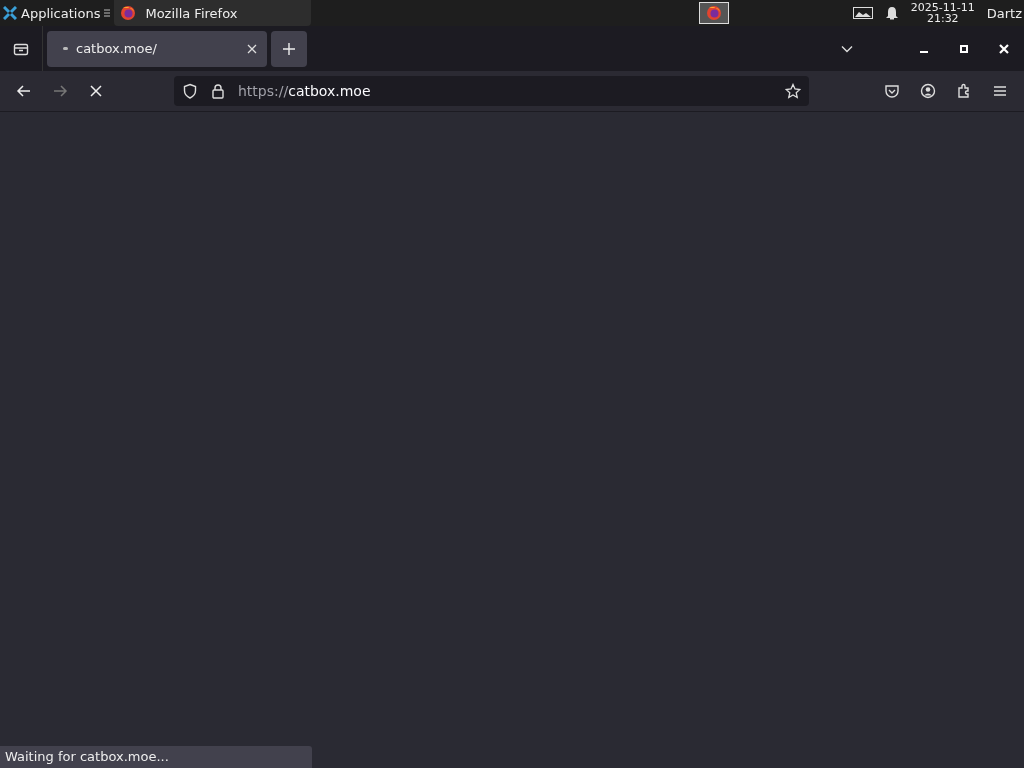  What do you see at coordinates (61, 13) in the screenshot?
I see `applications-menu: Applications` at bounding box center [61, 13].